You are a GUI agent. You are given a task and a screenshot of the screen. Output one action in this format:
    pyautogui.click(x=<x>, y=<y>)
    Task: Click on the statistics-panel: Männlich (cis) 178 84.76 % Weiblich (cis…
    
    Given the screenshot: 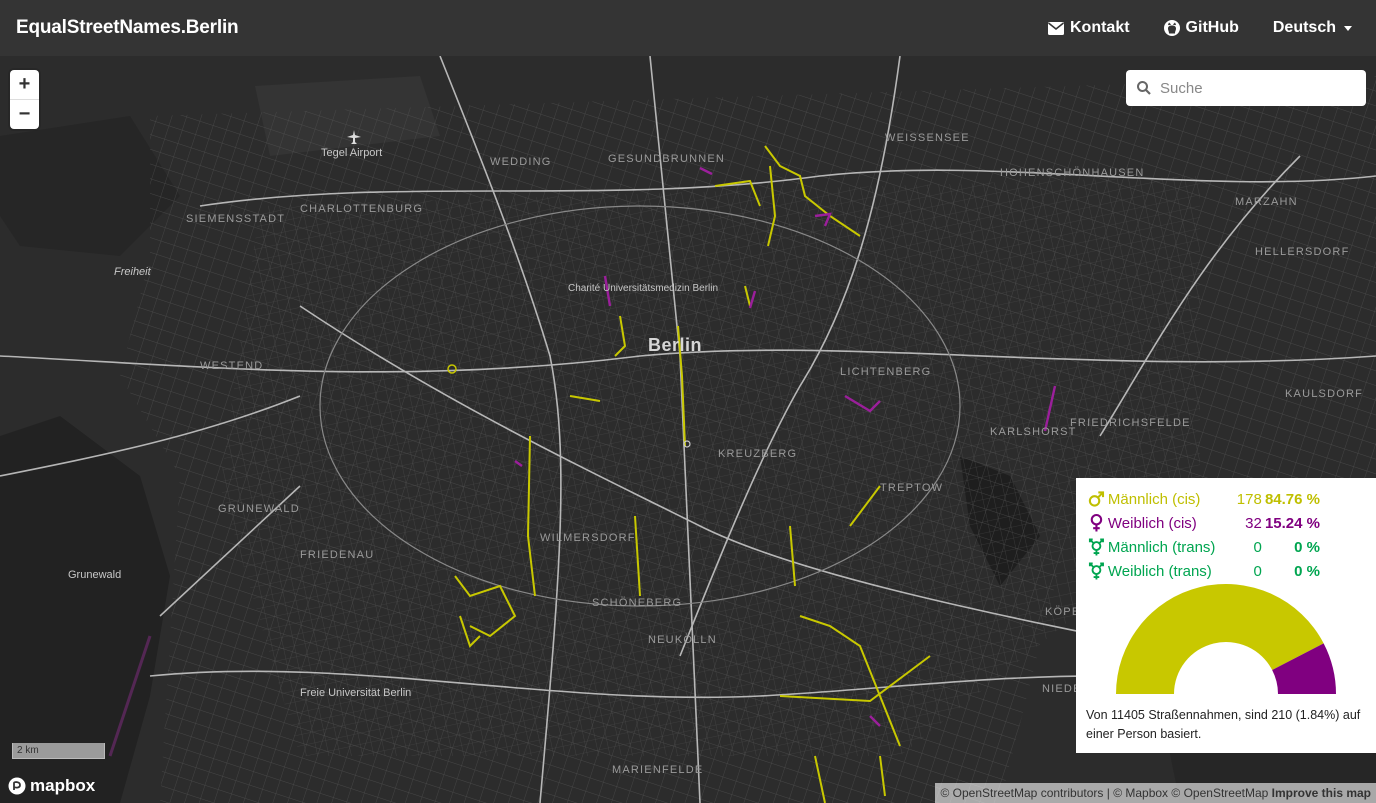 What is the action you would take?
    pyautogui.click(x=1226, y=615)
    